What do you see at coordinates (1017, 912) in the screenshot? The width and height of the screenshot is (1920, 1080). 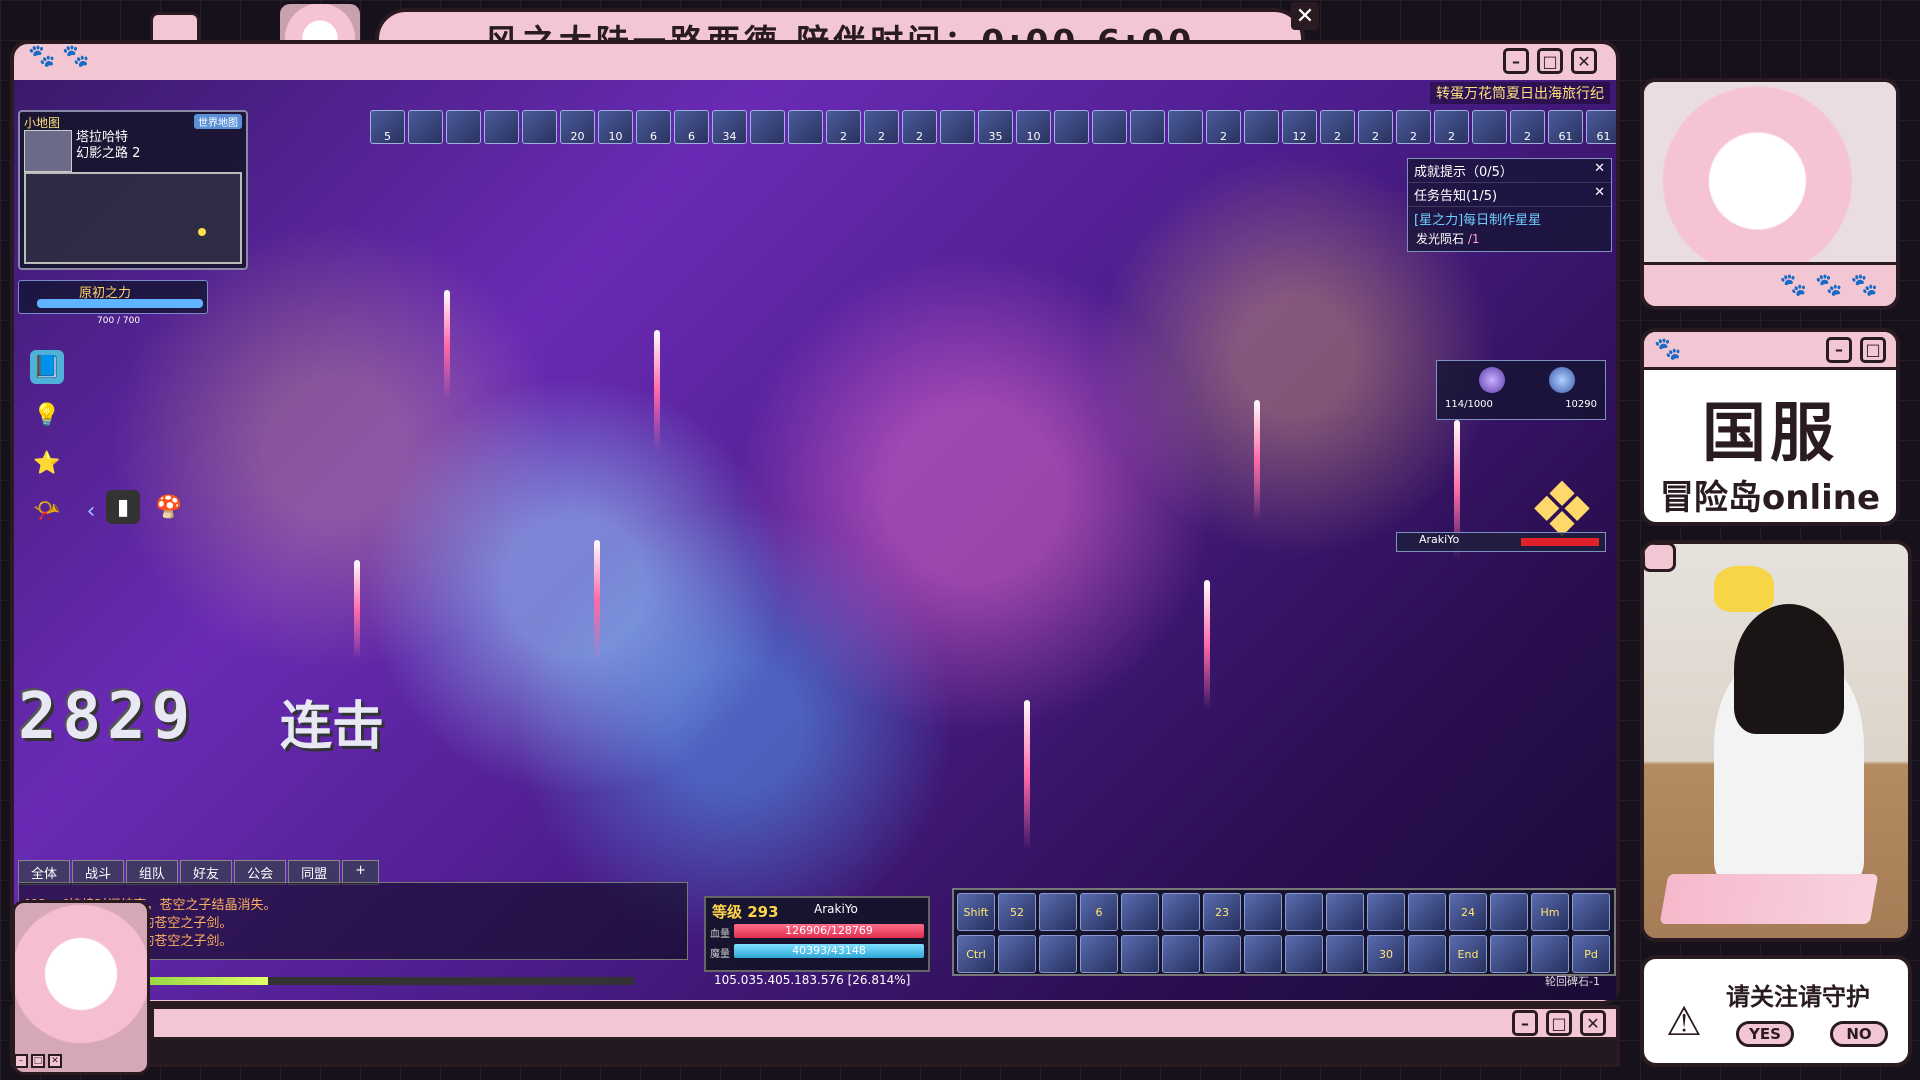 I see `skill-slot: 52` at bounding box center [1017, 912].